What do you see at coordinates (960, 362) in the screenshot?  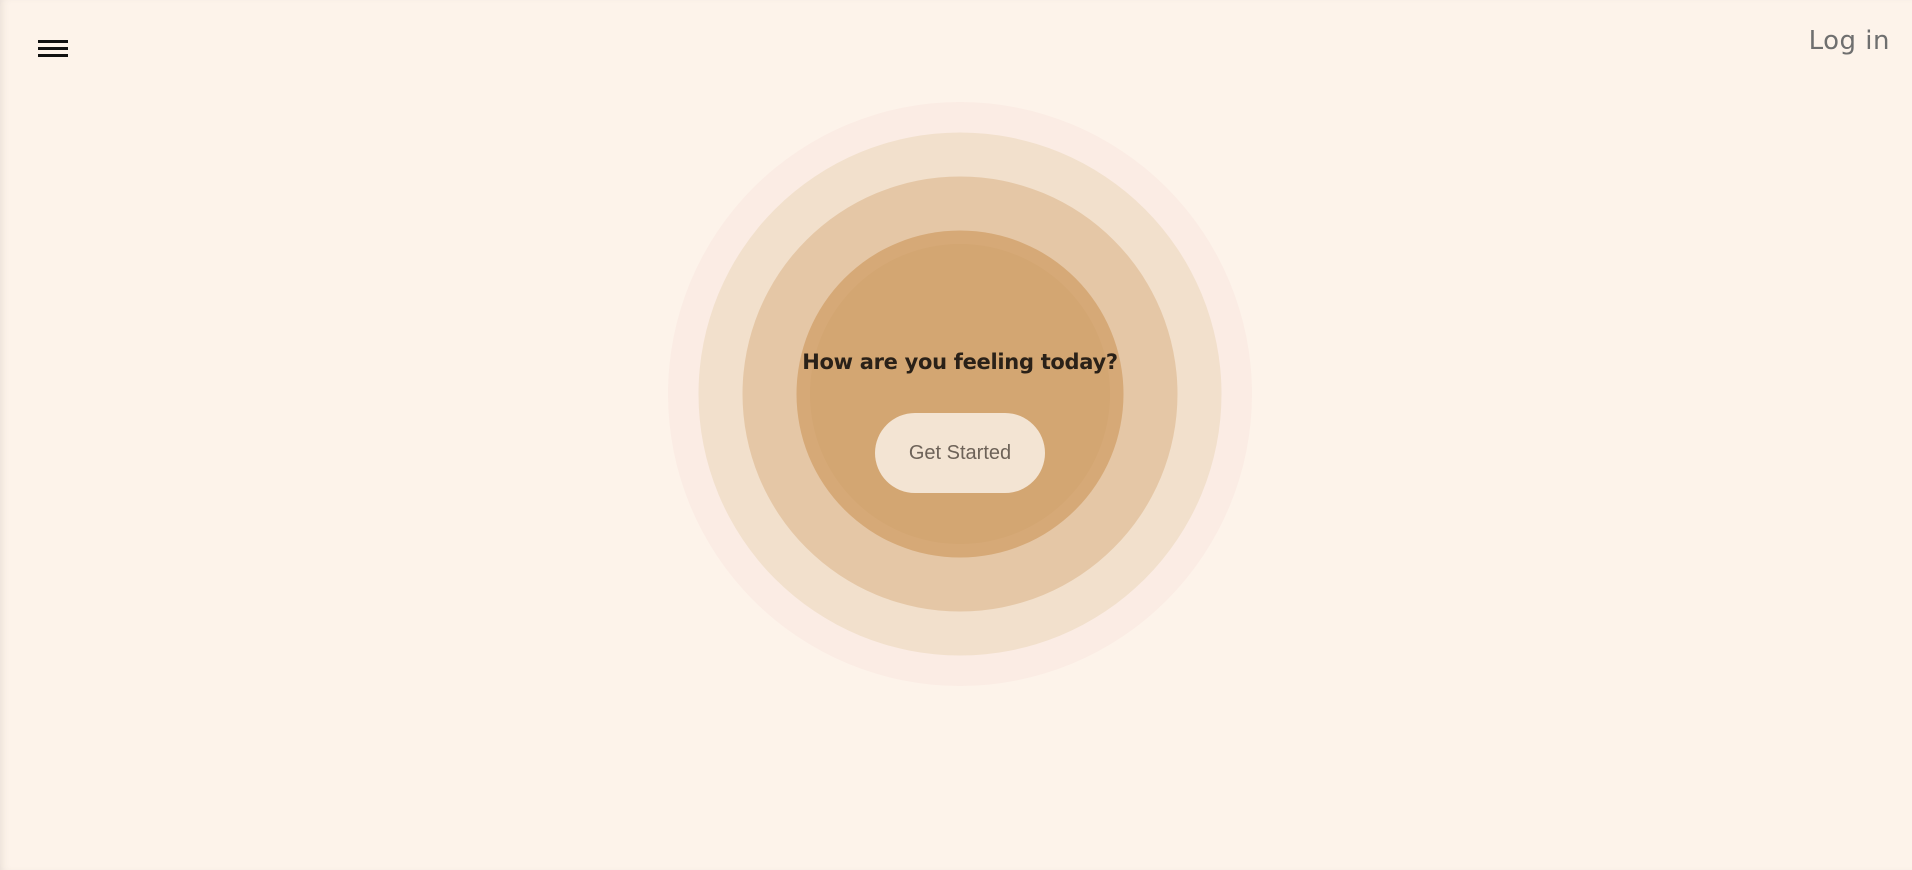 I see `hero-prompt: How are you feeling today?` at bounding box center [960, 362].